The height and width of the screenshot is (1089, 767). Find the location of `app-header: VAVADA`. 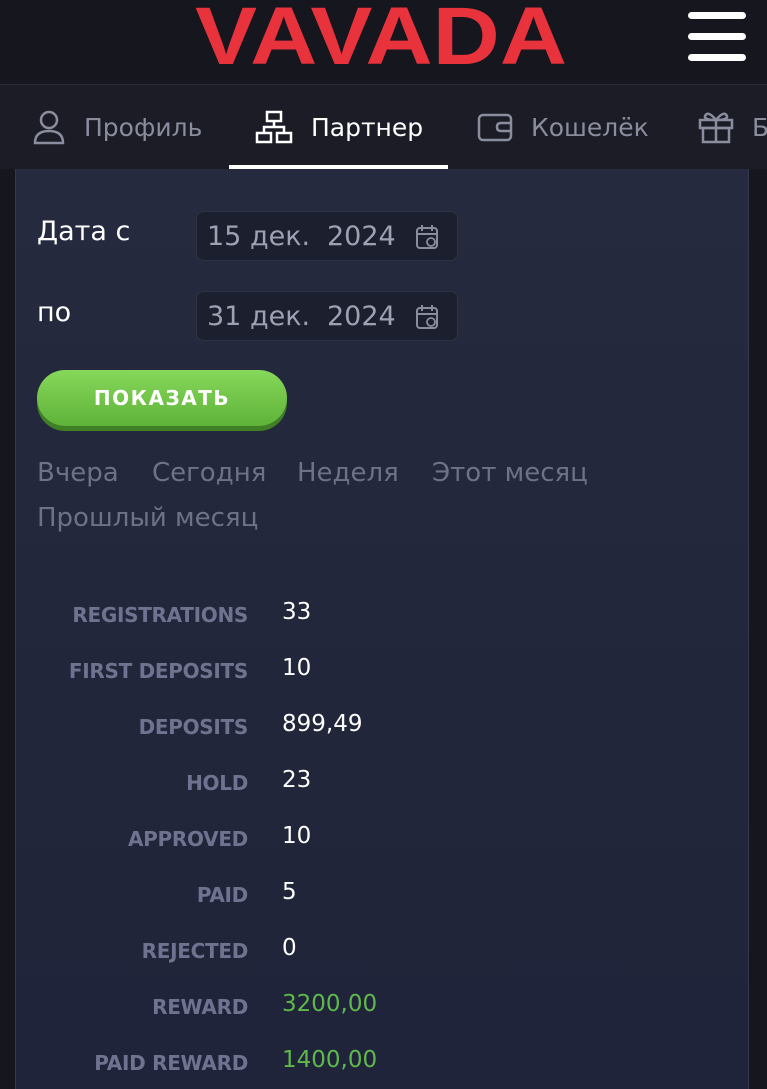

app-header: VAVADA is located at coordinates (383, 42).